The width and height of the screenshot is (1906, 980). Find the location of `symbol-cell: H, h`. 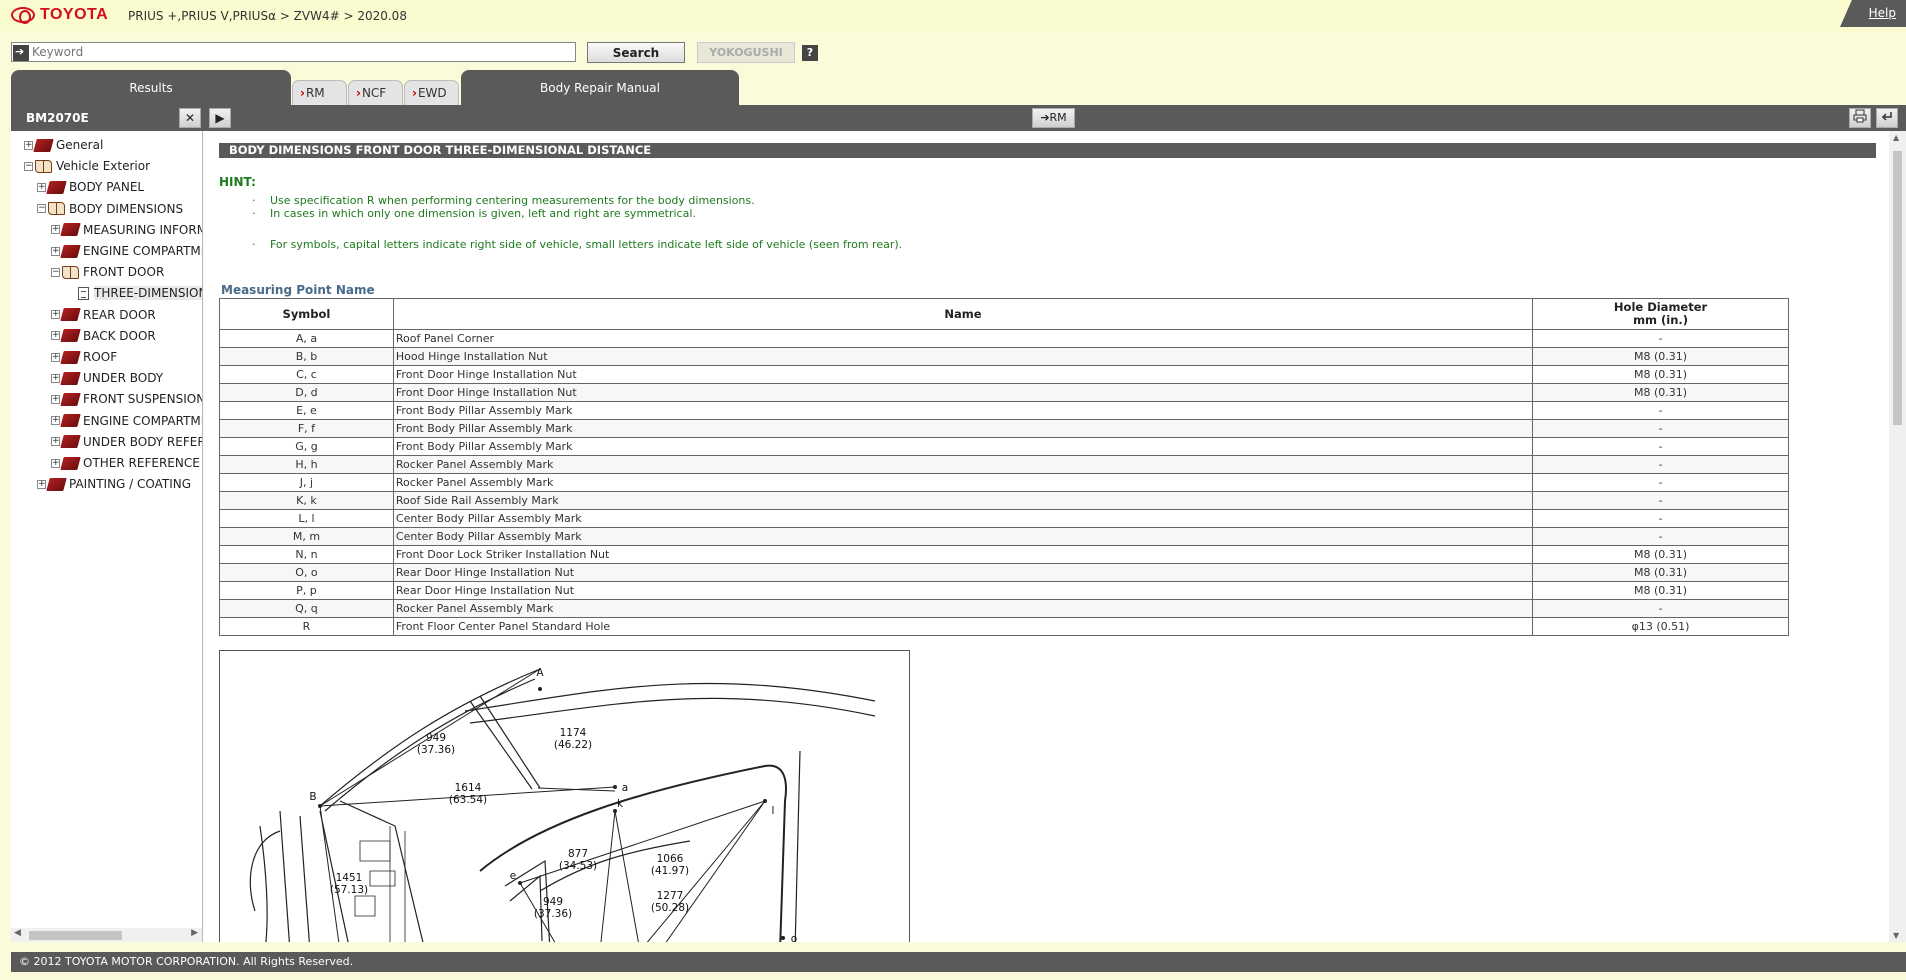

symbol-cell: H, h is located at coordinates (306, 464).